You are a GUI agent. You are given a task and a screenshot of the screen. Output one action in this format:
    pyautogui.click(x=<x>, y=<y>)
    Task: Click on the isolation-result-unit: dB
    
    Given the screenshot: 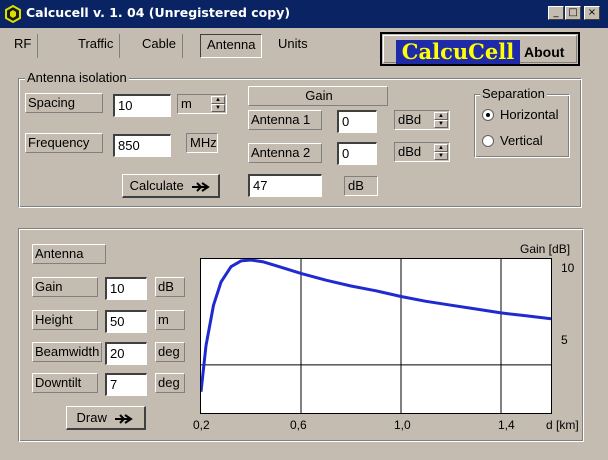 What is the action you would take?
    pyautogui.click(x=361, y=186)
    